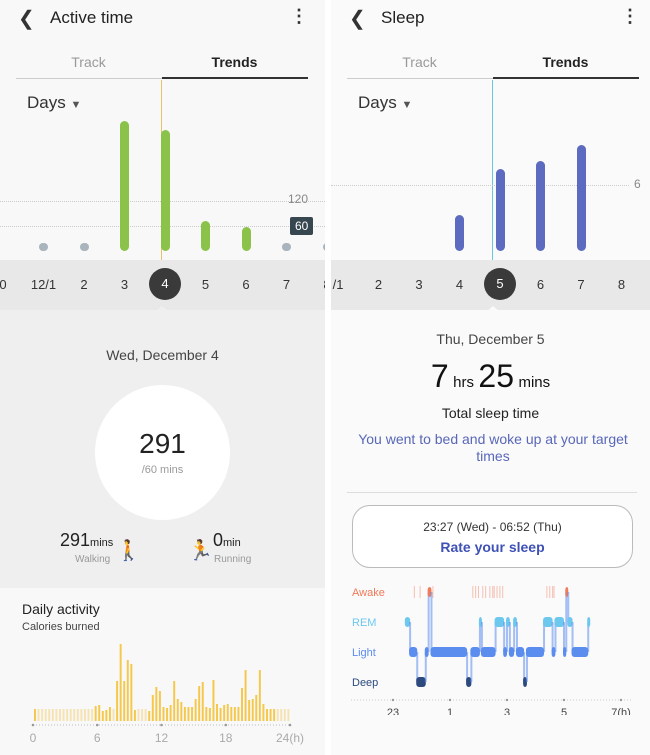 This screenshot has width=650, height=755. Describe the element at coordinates (302, 226) in the screenshot. I see `goal-tag: 60` at that location.